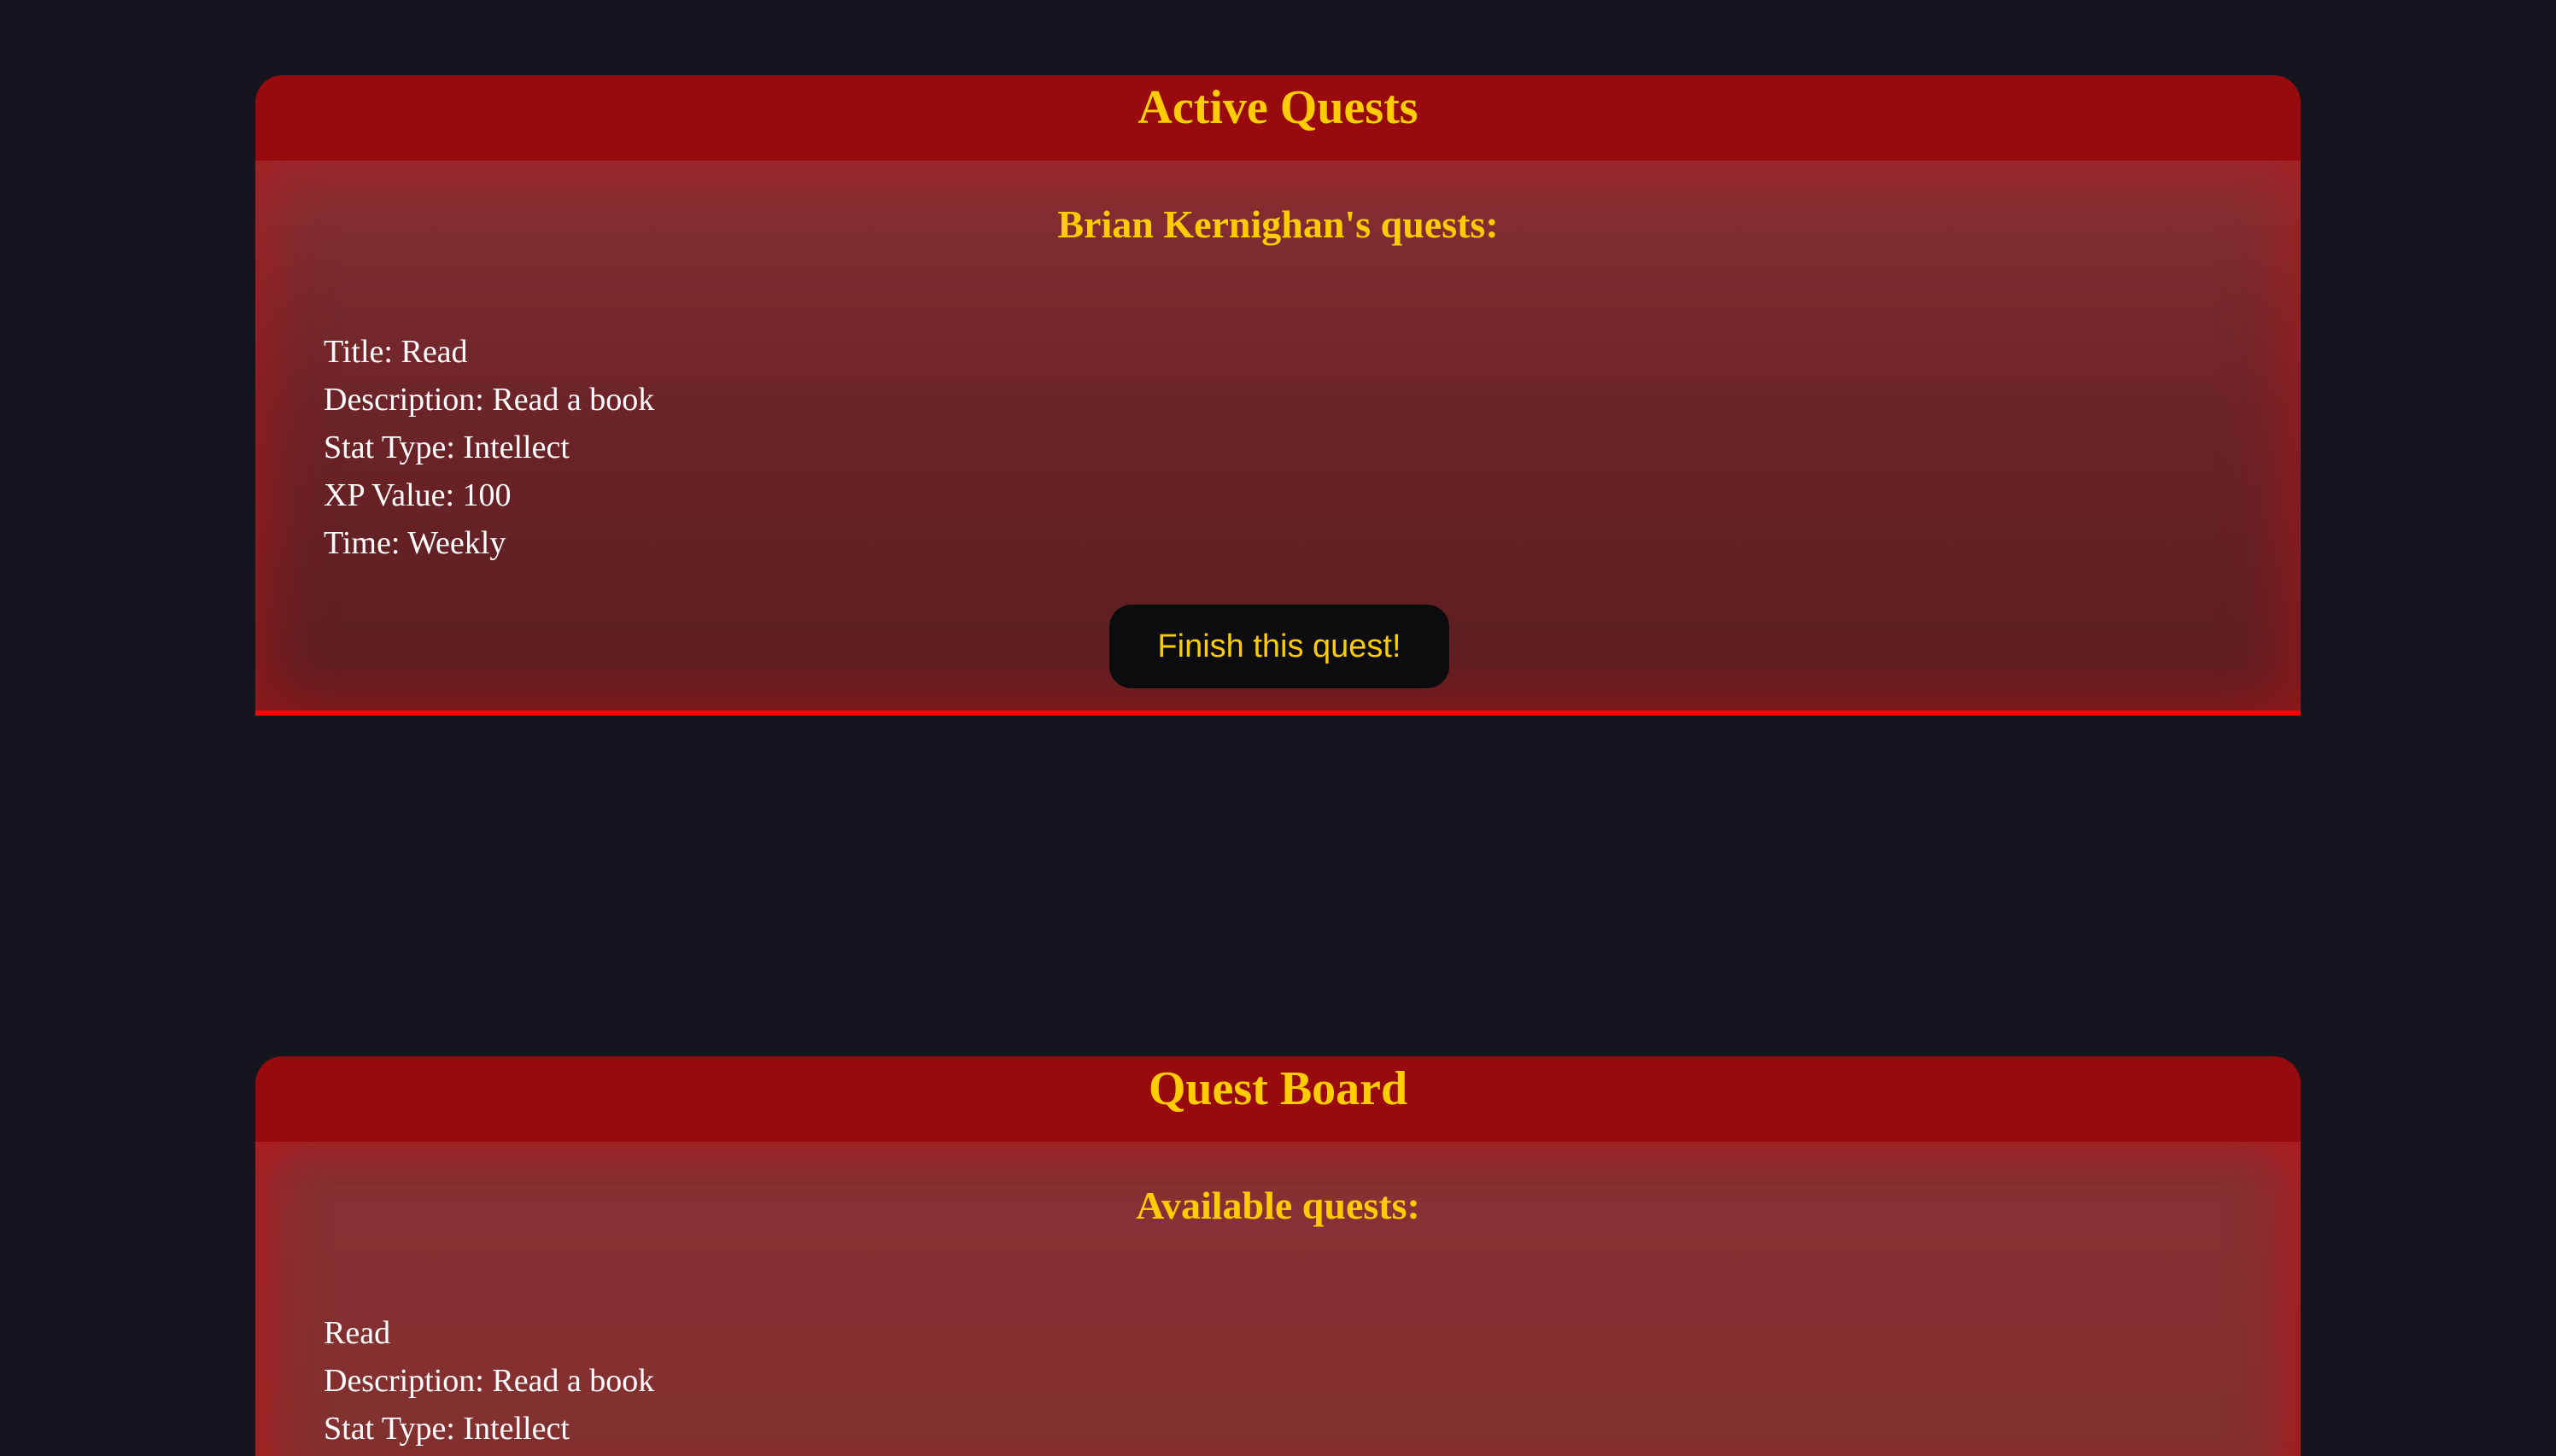 This screenshot has height=1456, width=2556. I want to click on quest-title: Title: Read, so click(396, 352).